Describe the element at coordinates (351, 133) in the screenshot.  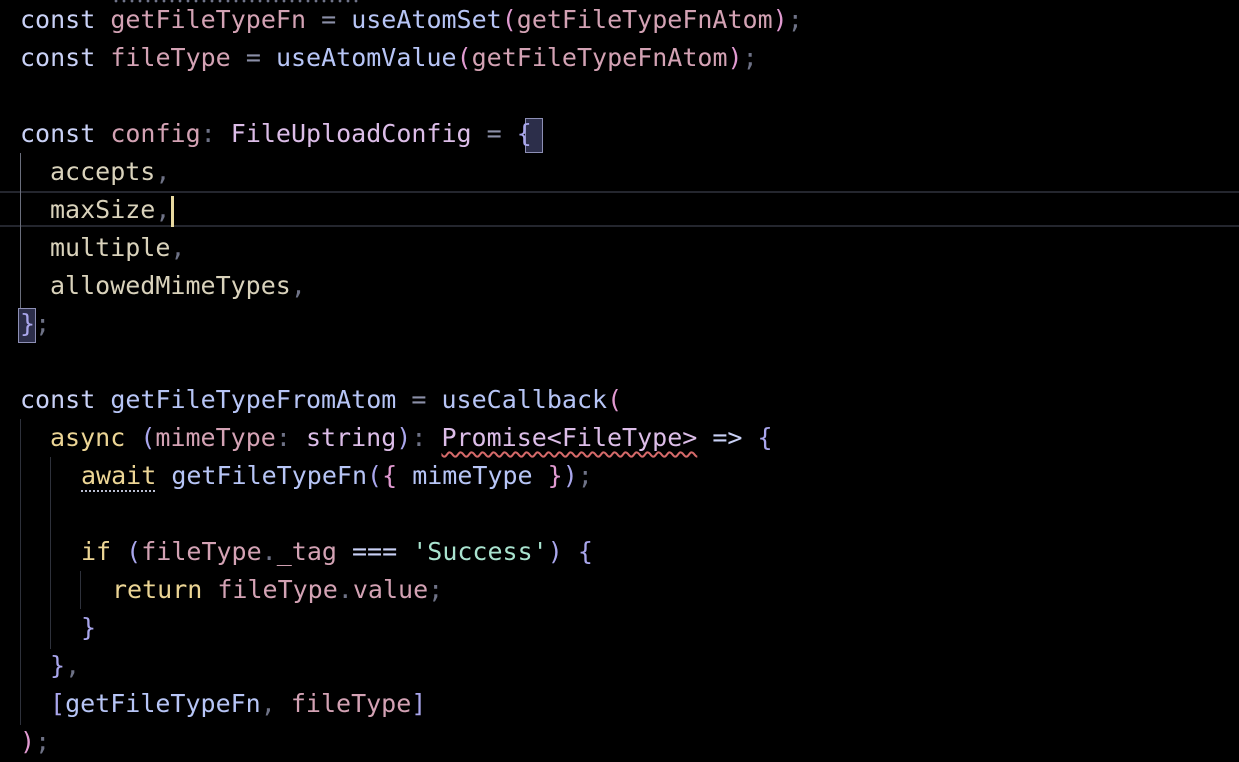
I see `type-annotation: FileUploadConfig` at that location.